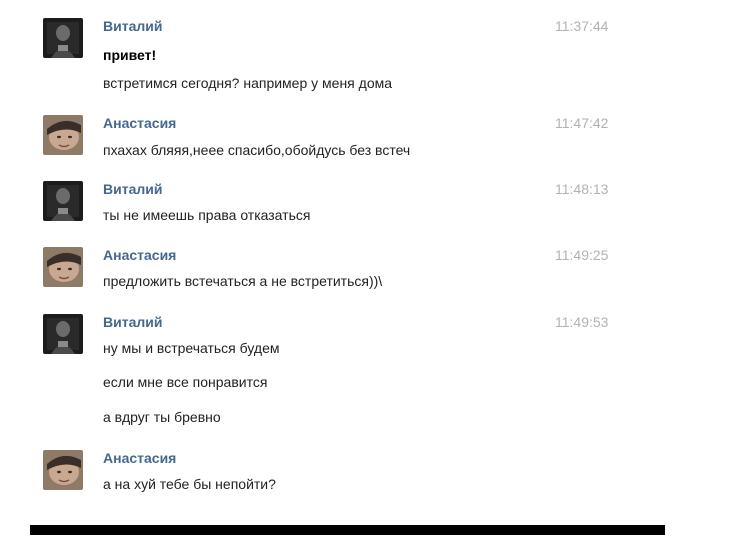 This screenshot has height=549, width=747. Describe the element at coordinates (582, 189) in the screenshot. I see `message-timestamp: 11:48:13` at that location.